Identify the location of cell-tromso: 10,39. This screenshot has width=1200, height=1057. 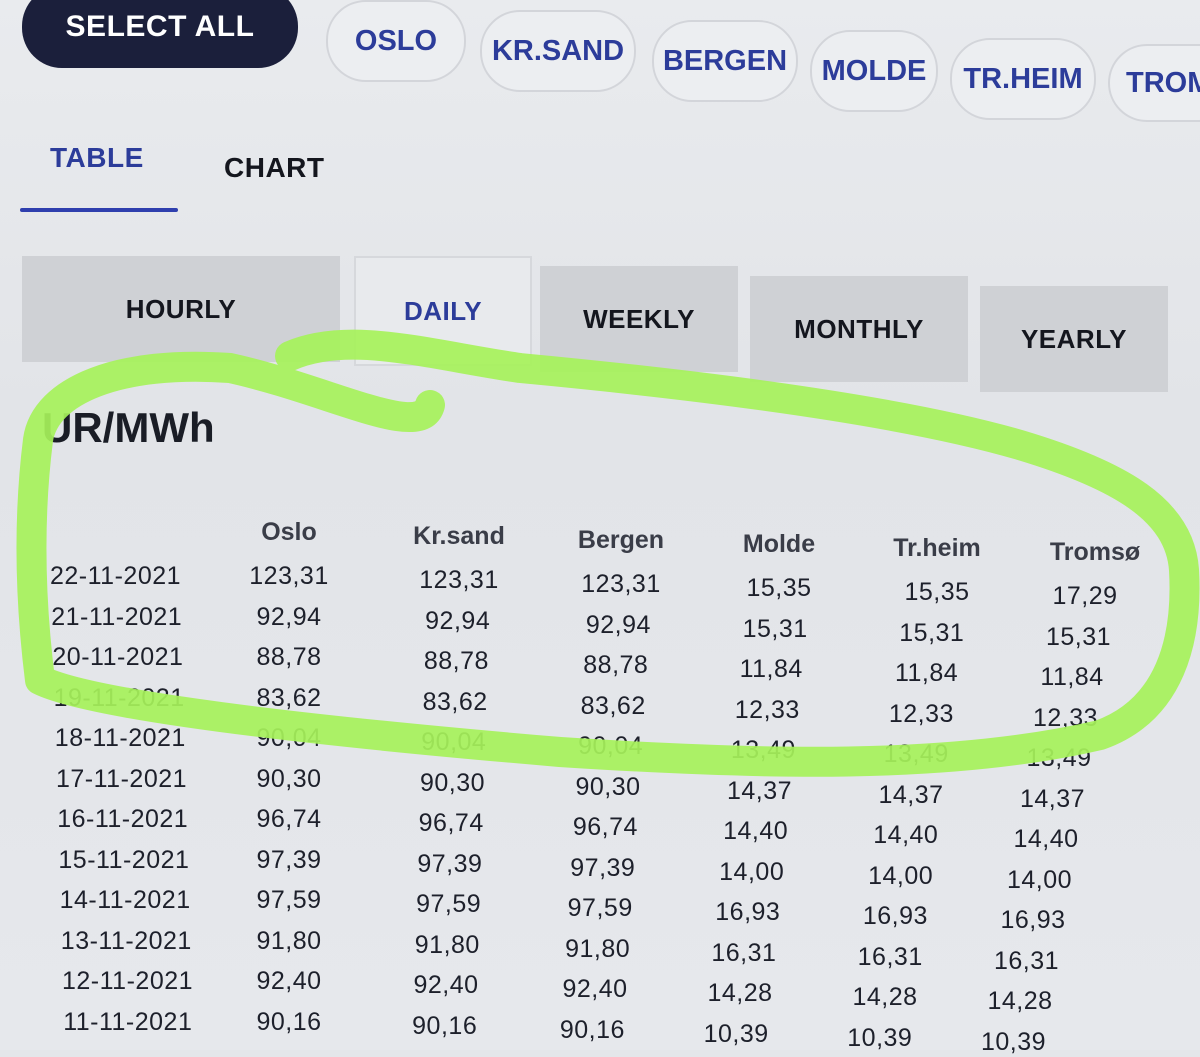
(1013, 1041).